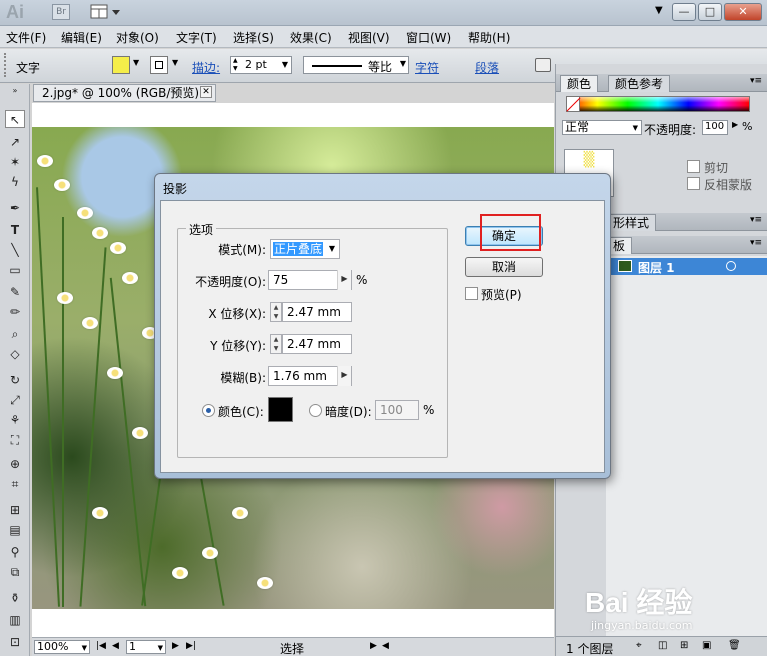  I want to click on type-tool-icon: T, so click(15, 230).